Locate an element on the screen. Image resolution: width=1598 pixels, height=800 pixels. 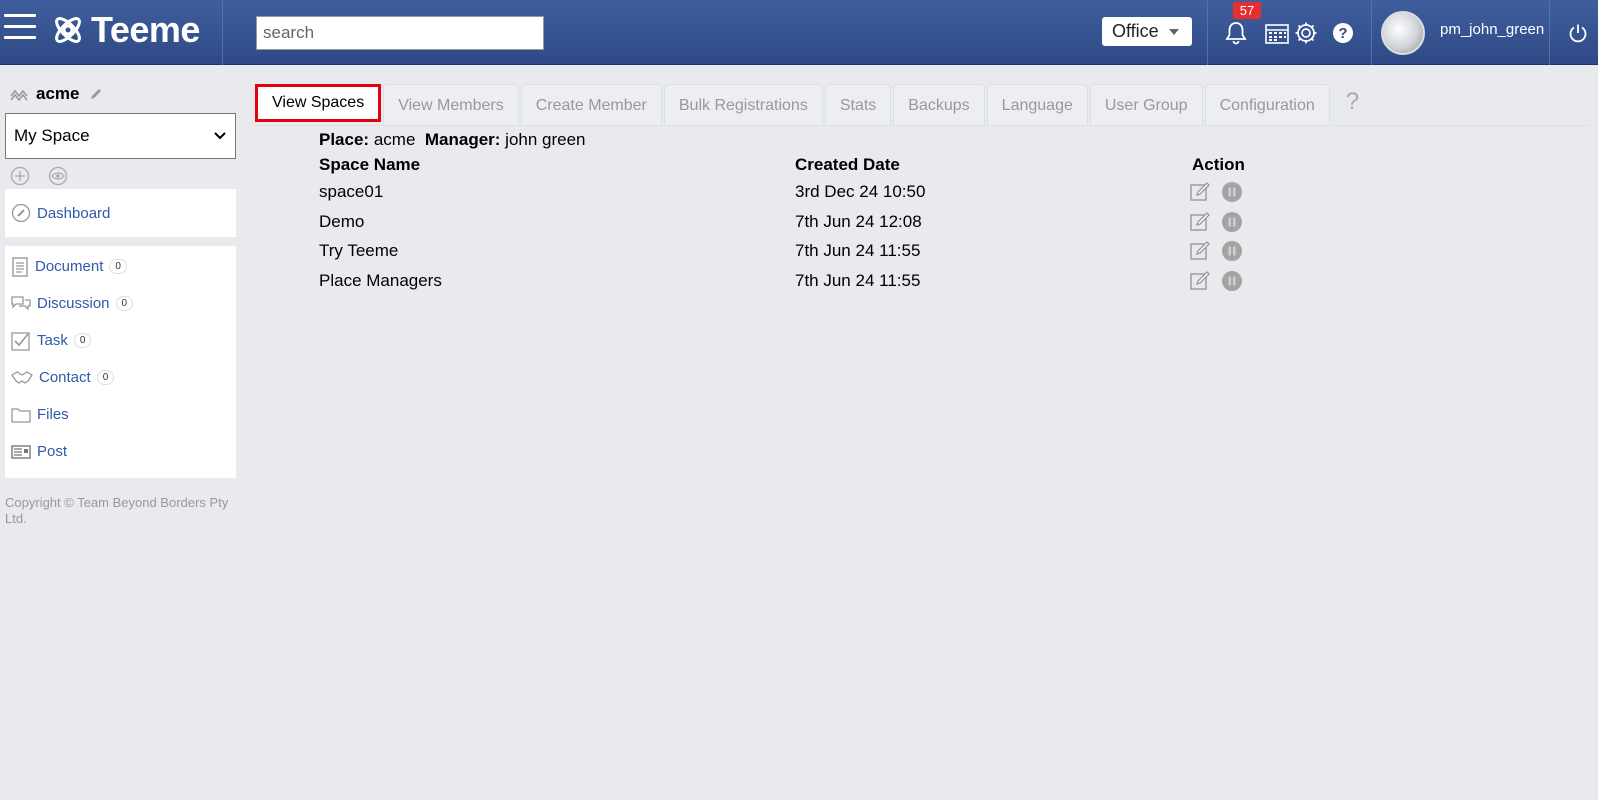
sidebar-item-discussion: Discussion 0 is located at coordinates (120, 303).